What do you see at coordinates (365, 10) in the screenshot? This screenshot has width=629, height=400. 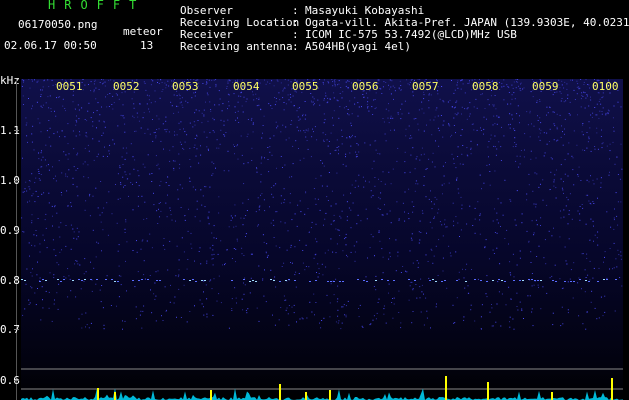 I see `observer-value: Masayuki Kobayashi` at bounding box center [365, 10].